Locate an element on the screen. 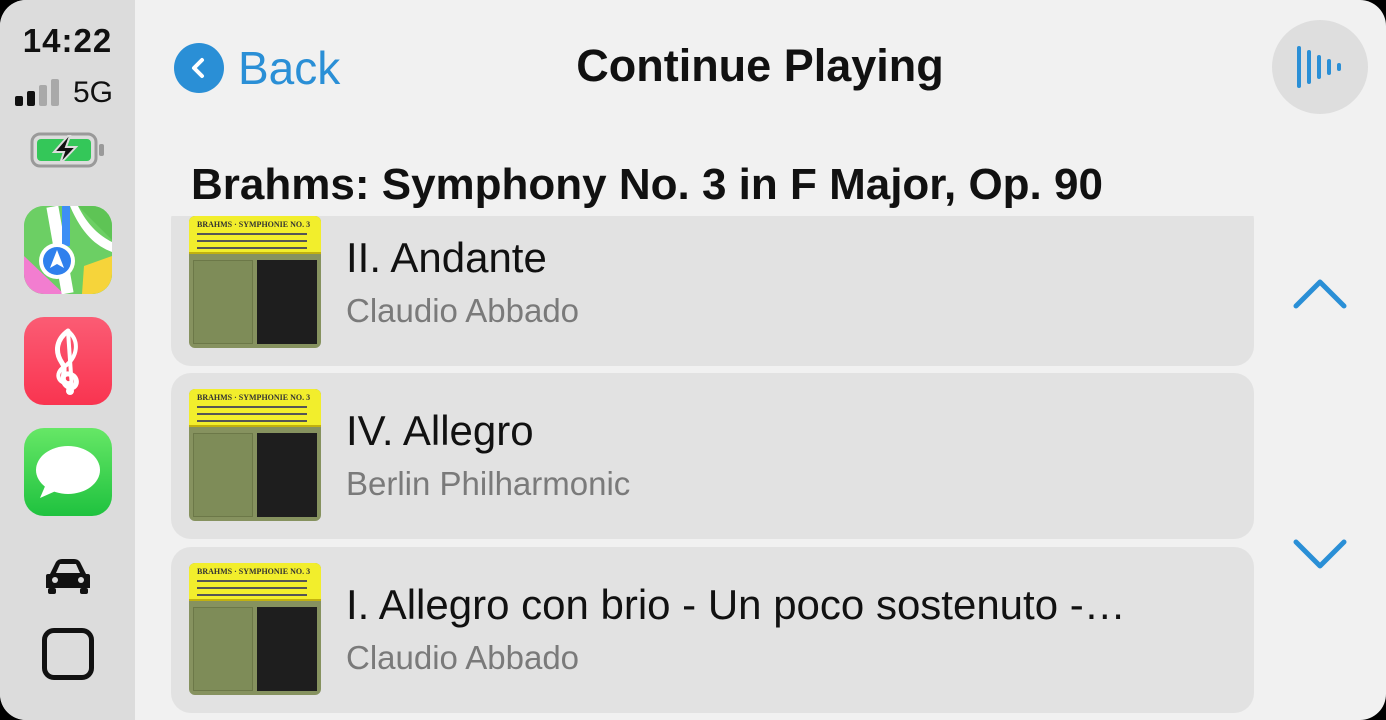  page-title: Continue Playing is located at coordinates (760, 65).